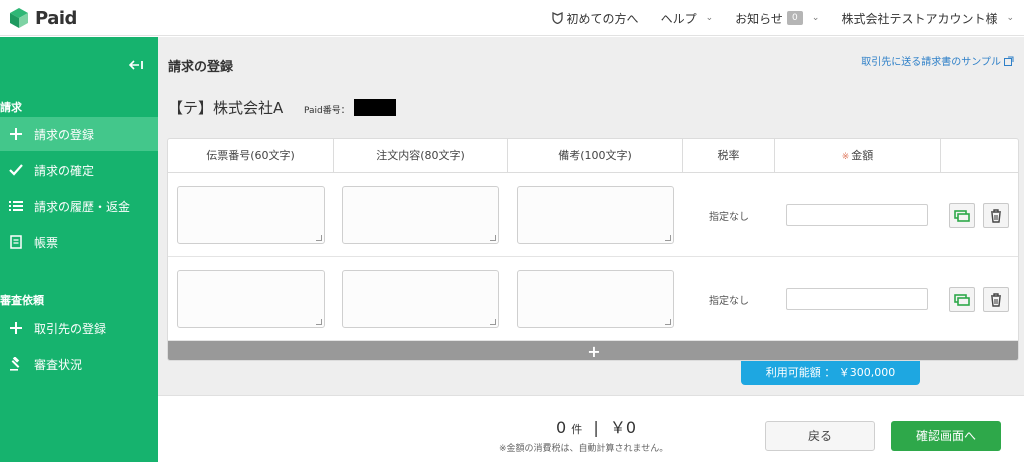  Describe the element at coordinates (584, 449) in the screenshot. I see `tax-note: ※金額の消費税は、自動計算されません。` at that location.